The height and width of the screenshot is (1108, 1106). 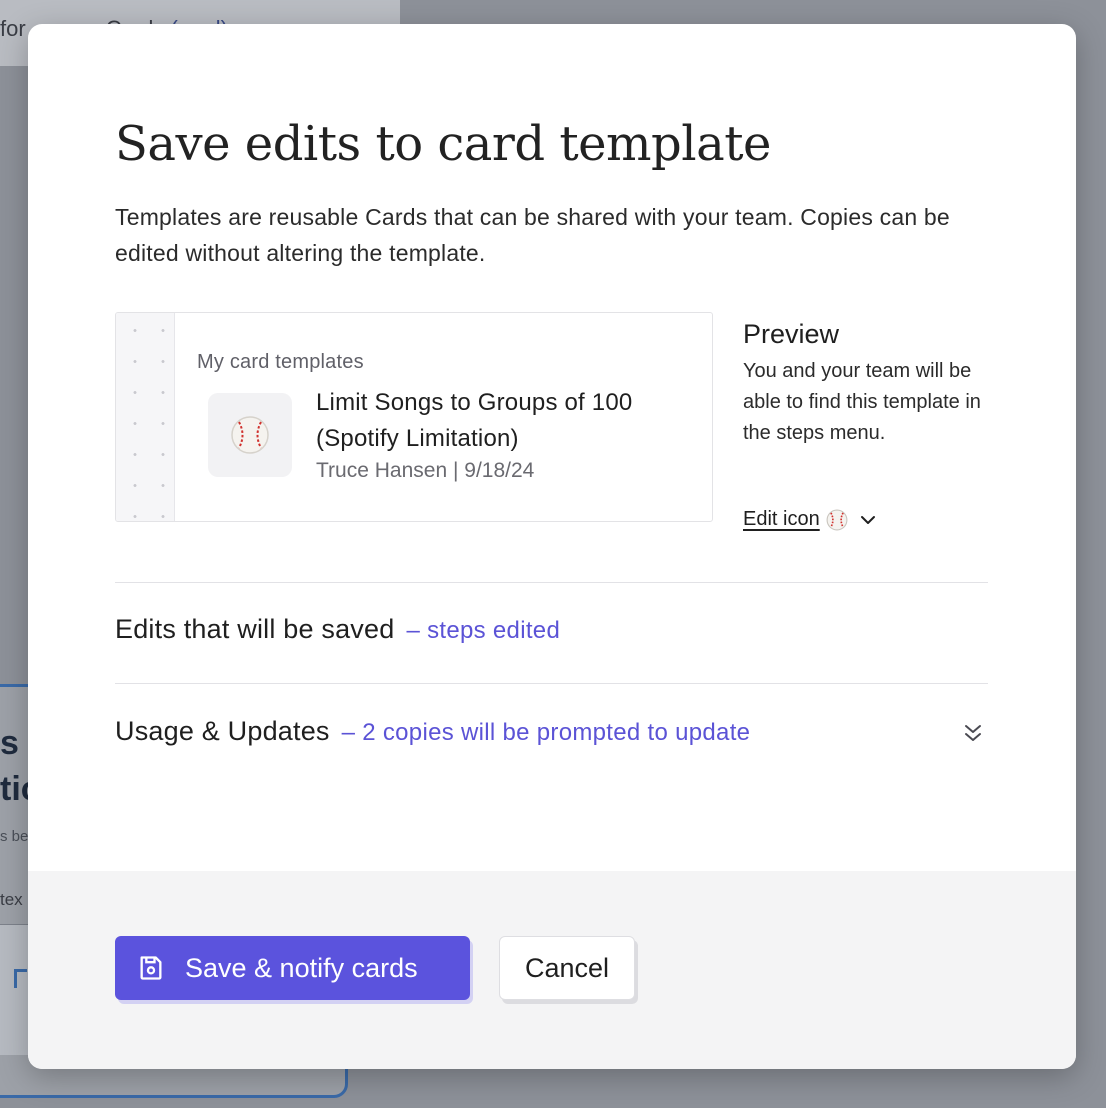 I want to click on dotted-strip, so click(x=145, y=417).